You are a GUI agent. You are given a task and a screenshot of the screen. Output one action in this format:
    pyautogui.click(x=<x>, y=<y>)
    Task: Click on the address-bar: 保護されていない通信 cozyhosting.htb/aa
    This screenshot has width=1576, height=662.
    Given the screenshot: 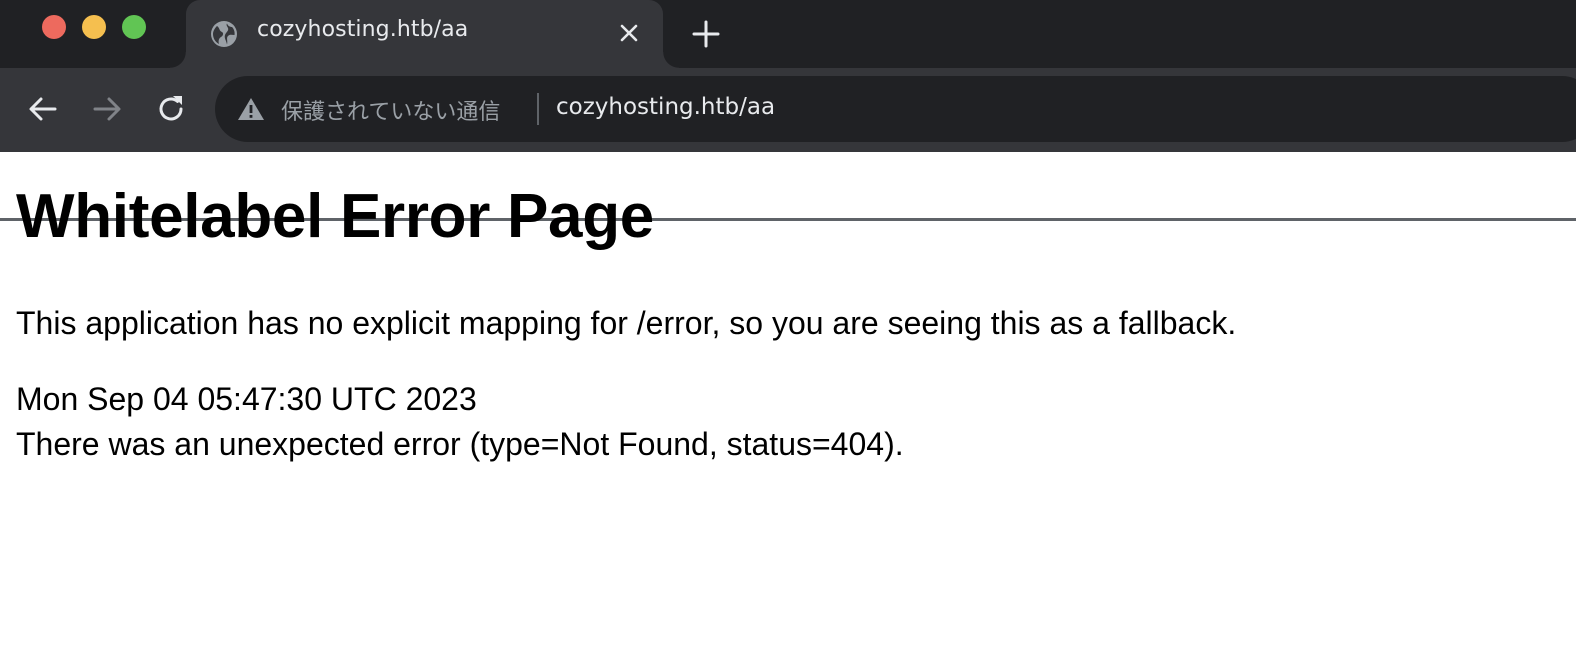 What is the action you would take?
    pyautogui.click(x=895, y=109)
    